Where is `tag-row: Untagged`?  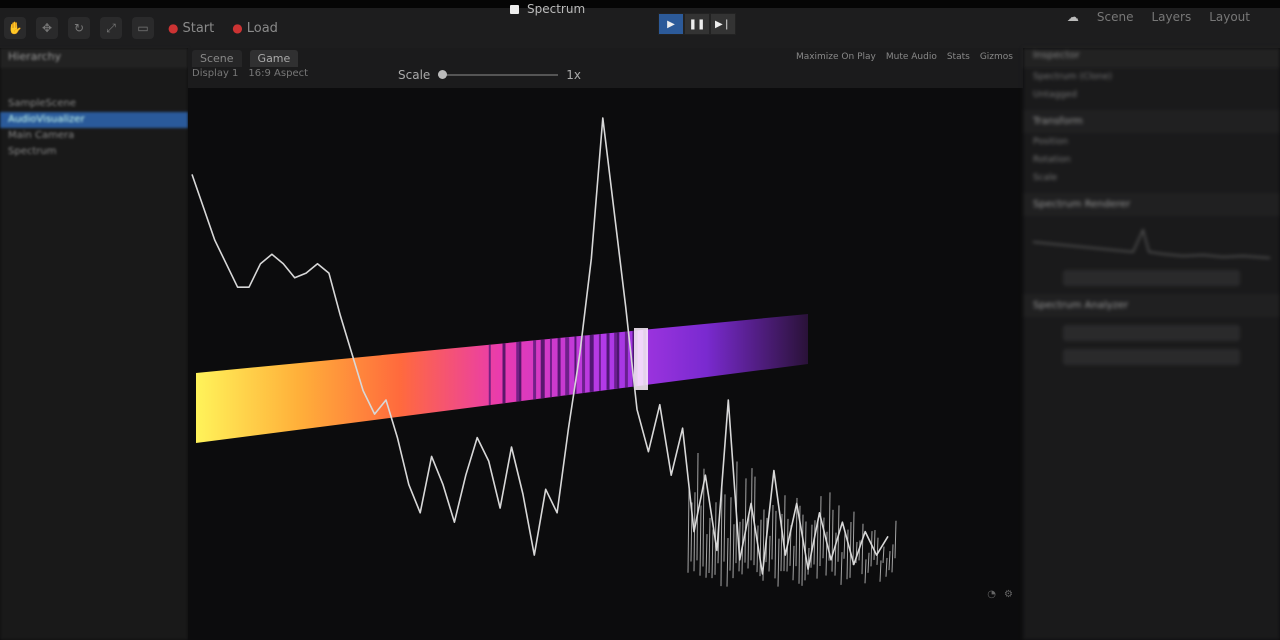 tag-row: Untagged is located at coordinates (1151, 95).